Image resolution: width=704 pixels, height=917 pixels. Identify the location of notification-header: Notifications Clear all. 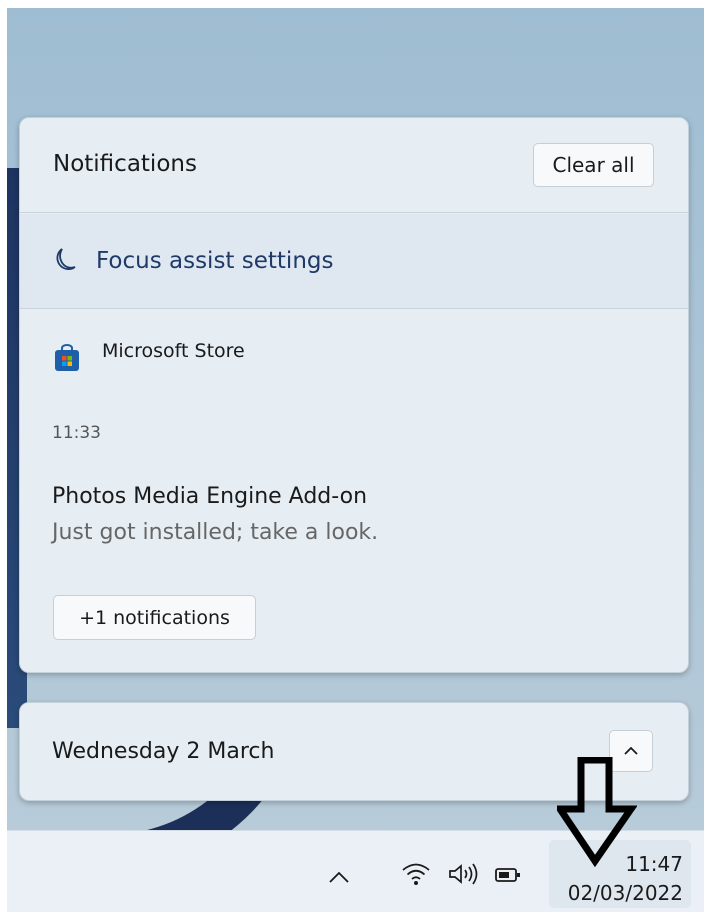
(354, 165).